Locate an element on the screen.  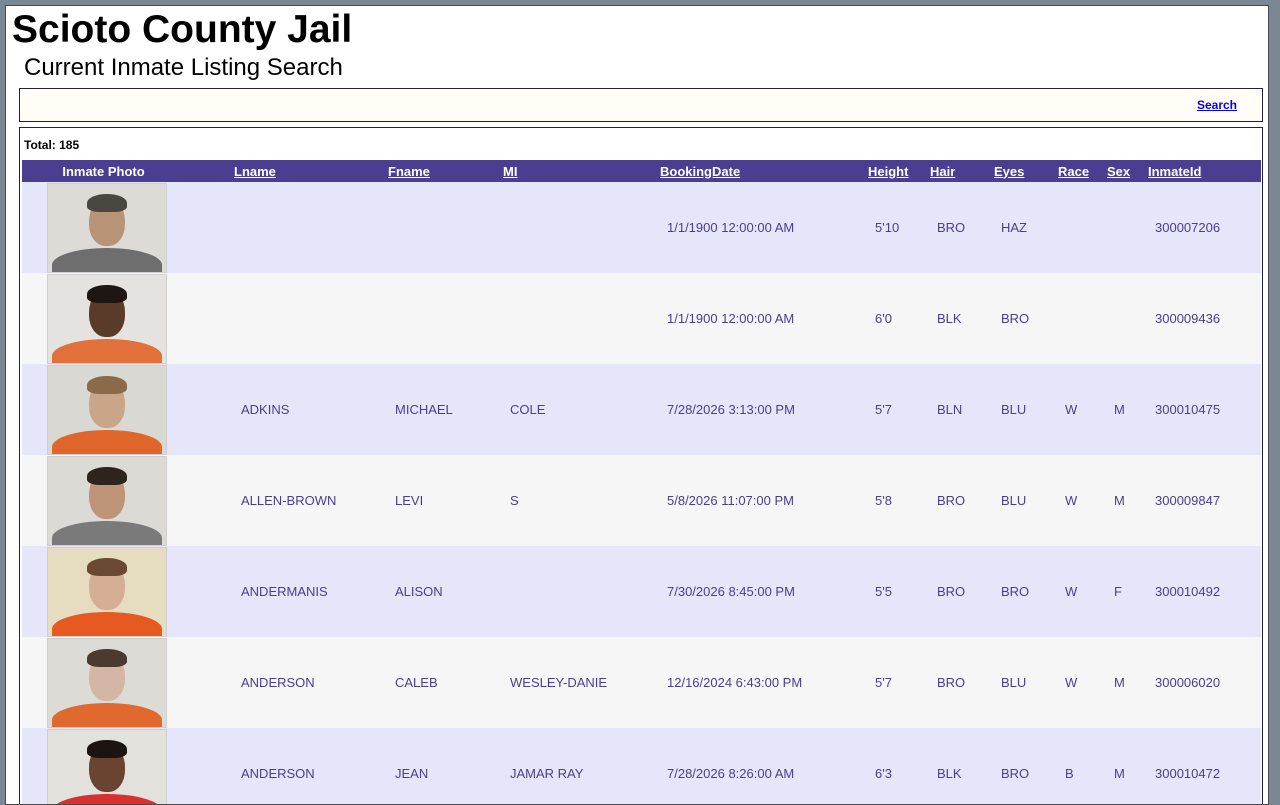
sort-lname-link: Lname is located at coordinates (255, 171).